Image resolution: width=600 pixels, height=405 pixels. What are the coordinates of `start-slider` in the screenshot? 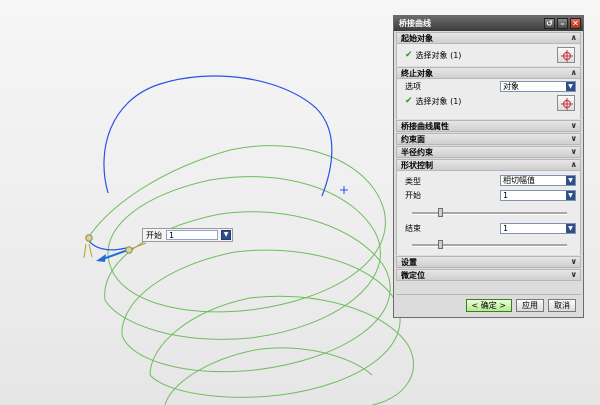 It's located at (489, 213).